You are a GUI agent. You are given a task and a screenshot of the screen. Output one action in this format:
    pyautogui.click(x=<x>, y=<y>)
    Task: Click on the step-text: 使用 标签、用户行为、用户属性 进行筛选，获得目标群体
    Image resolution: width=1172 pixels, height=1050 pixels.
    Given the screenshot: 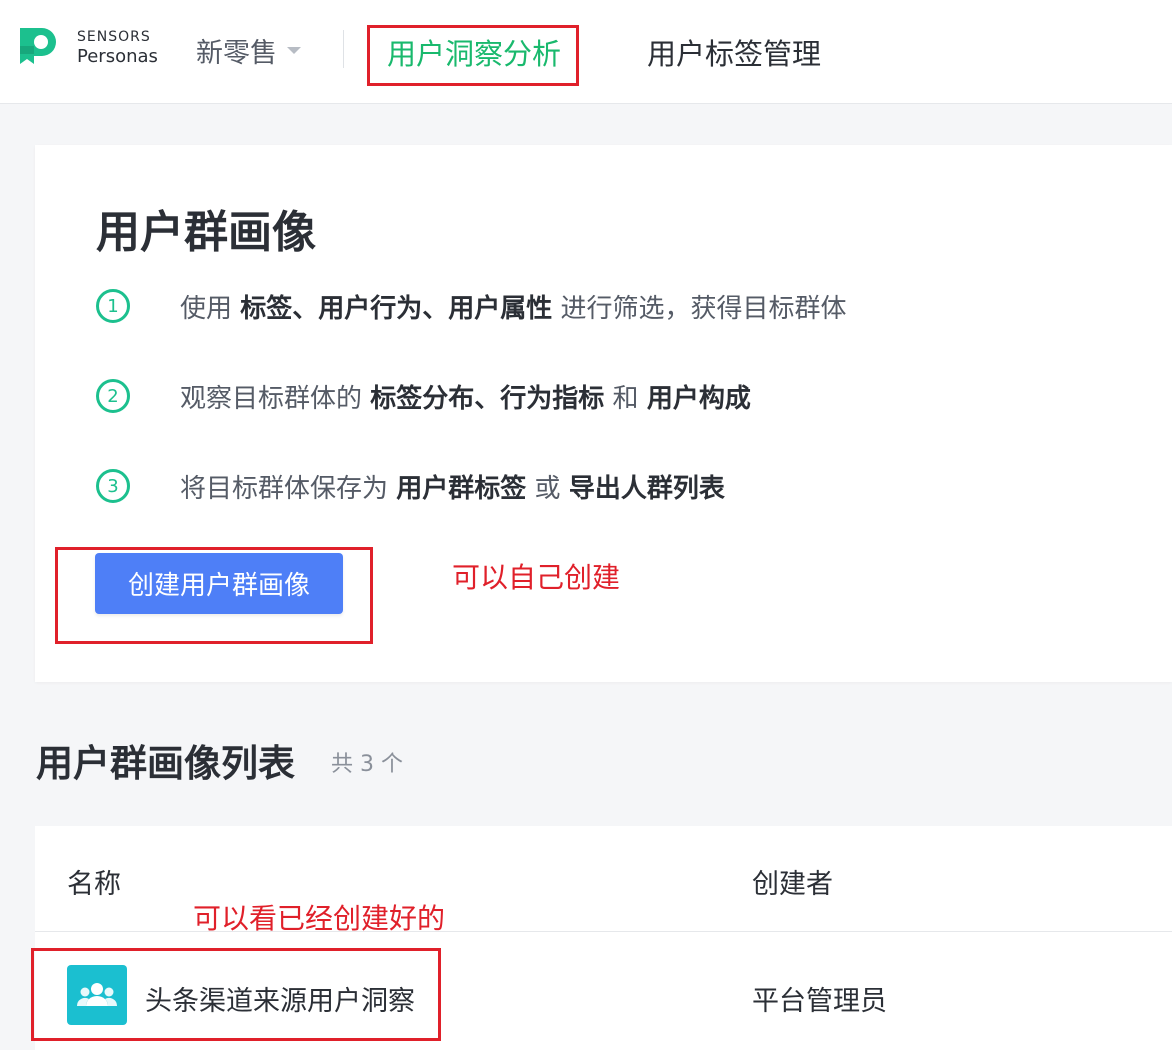 What is the action you would take?
    pyautogui.click(x=513, y=306)
    